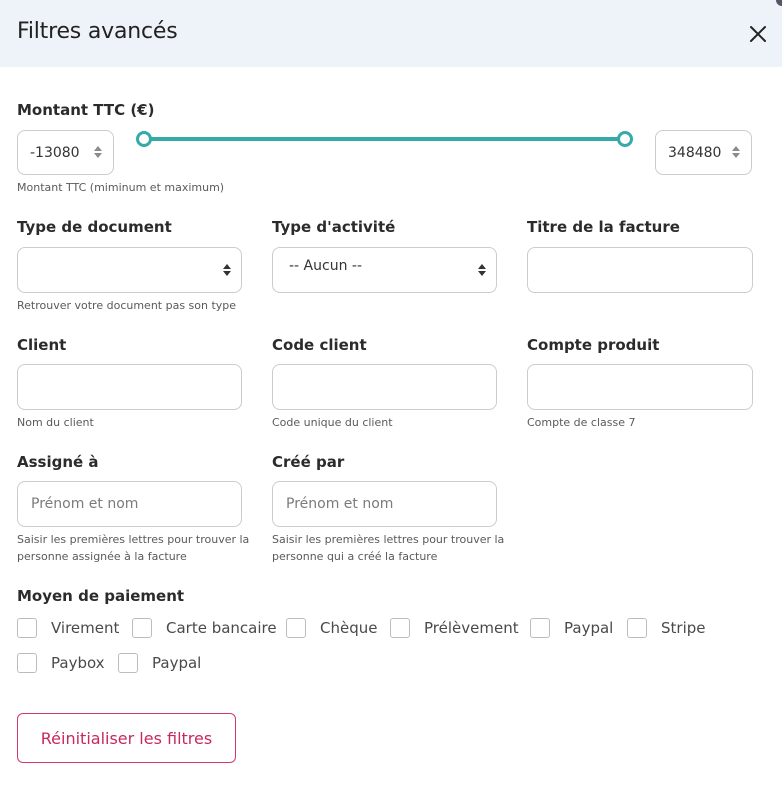 This screenshot has height=785, width=782. Describe the element at coordinates (683, 628) in the screenshot. I see `payment-option-label: Stripe` at that location.